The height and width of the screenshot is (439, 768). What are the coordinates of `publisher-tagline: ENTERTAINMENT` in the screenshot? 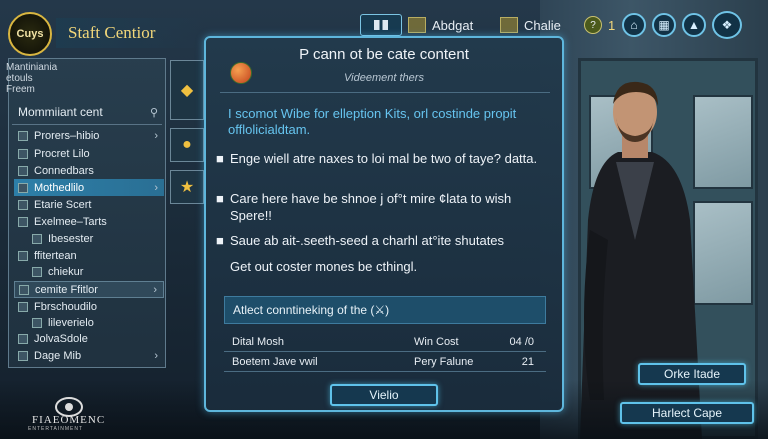 It's located at (56, 429).